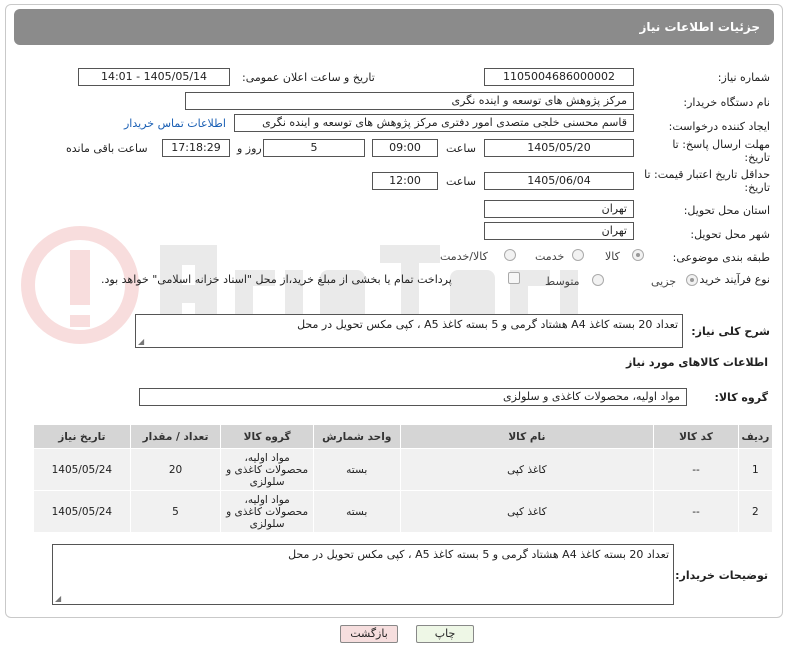 The height and width of the screenshot is (662, 788). Describe the element at coordinates (612, 256) in the screenshot. I see `category-option-goods: کالا` at that location.